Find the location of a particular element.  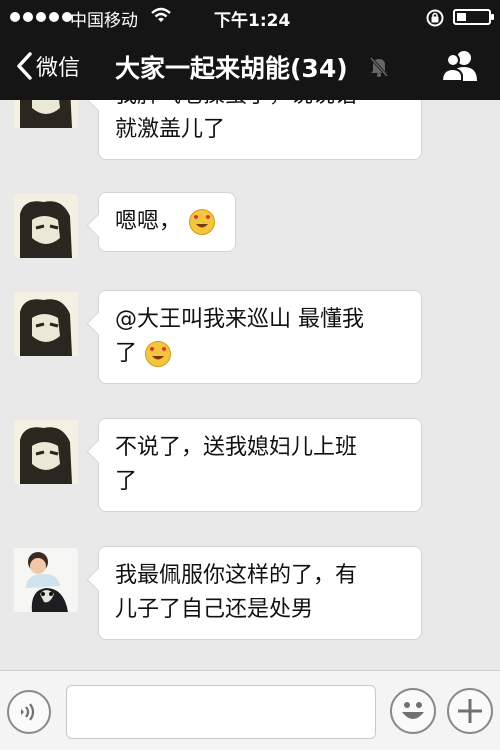

chevron-left-icon is located at coordinates (24, 66).